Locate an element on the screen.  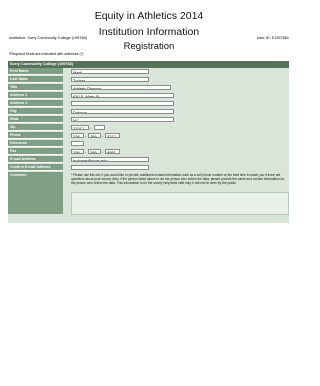
address1-row: Address 1* 630 S. Main St is located at coordinates (148, 96).